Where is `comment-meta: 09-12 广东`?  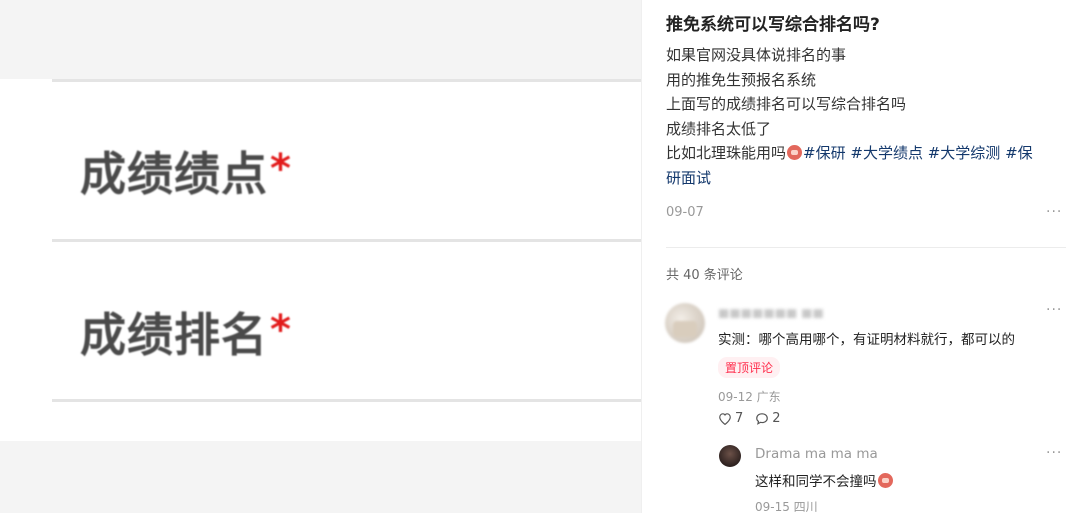 comment-meta: 09-12 广东 is located at coordinates (749, 397).